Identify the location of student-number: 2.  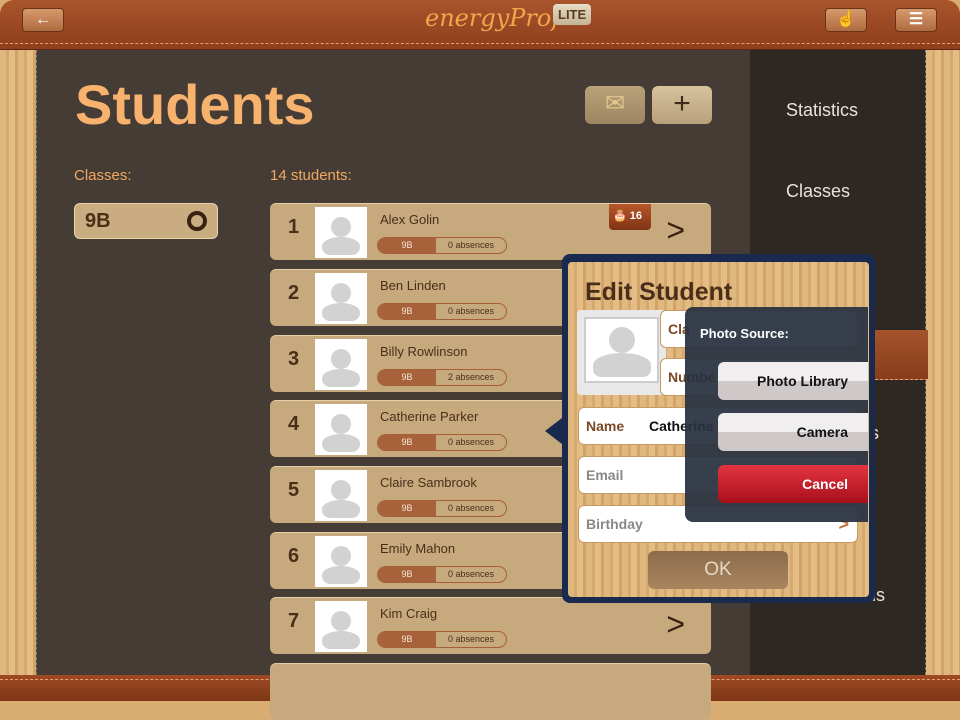
(294, 293).